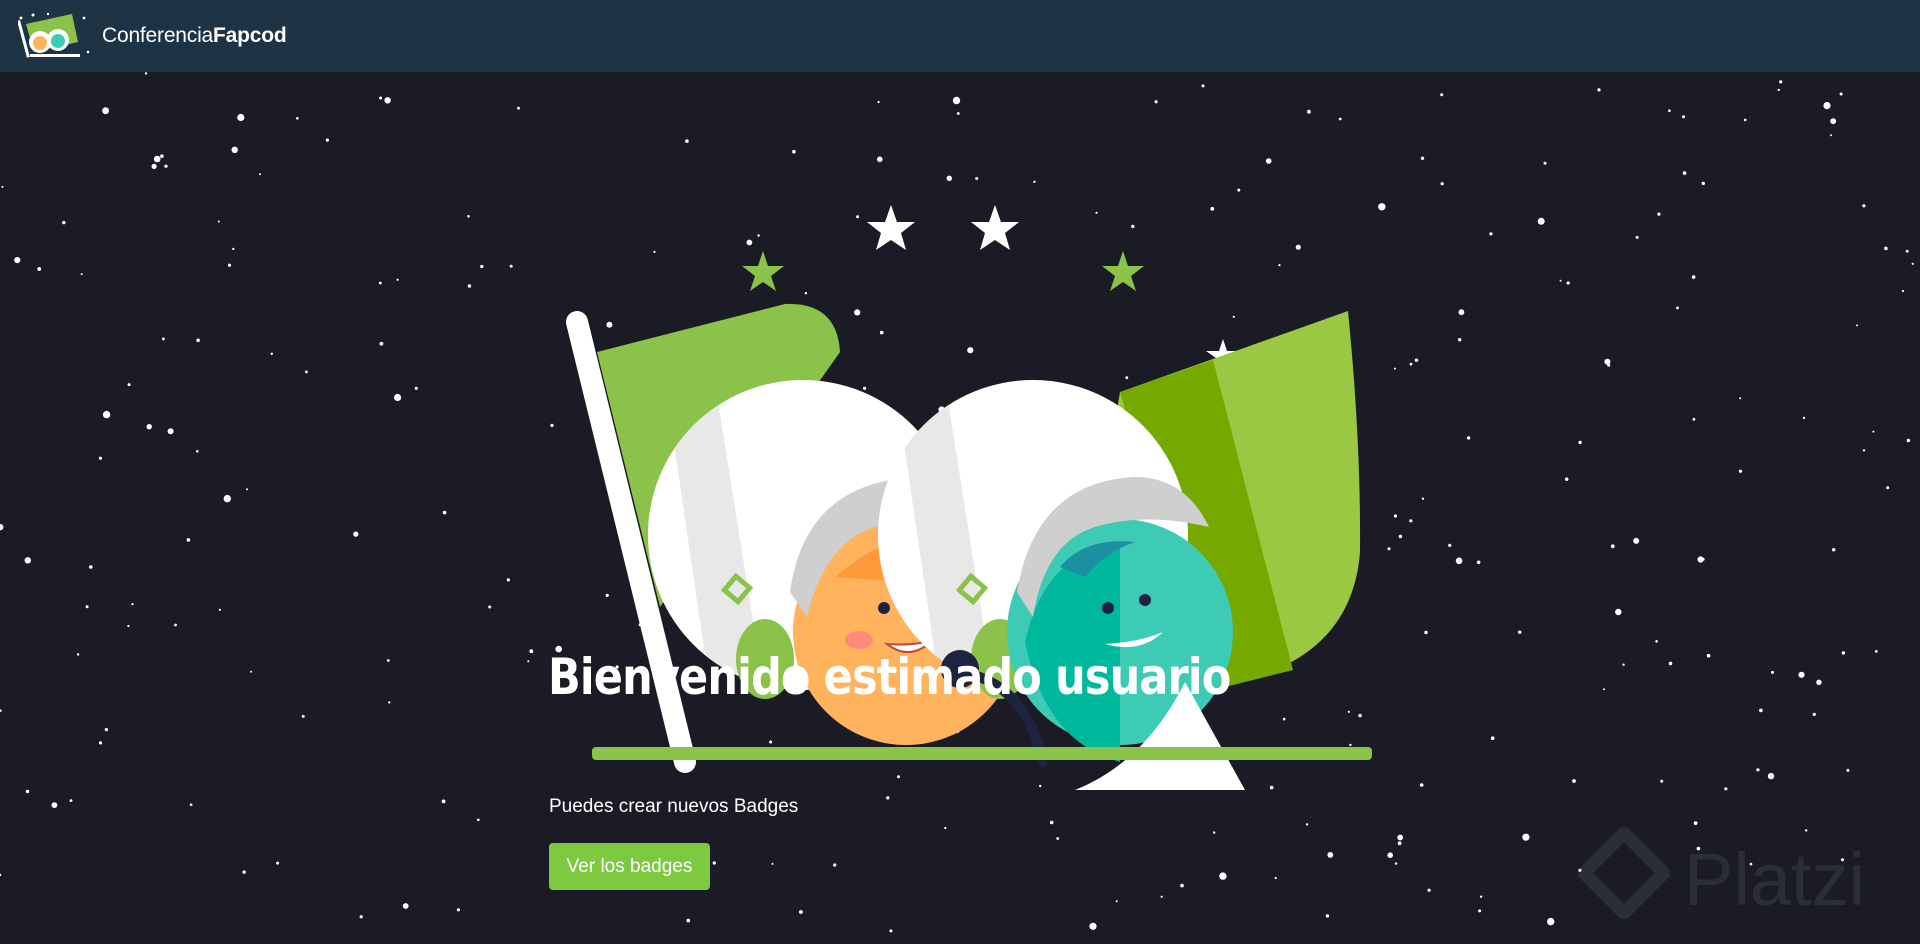 The height and width of the screenshot is (944, 1920). What do you see at coordinates (960, 36) in the screenshot?
I see `navbar: ConferenciaFapcod` at bounding box center [960, 36].